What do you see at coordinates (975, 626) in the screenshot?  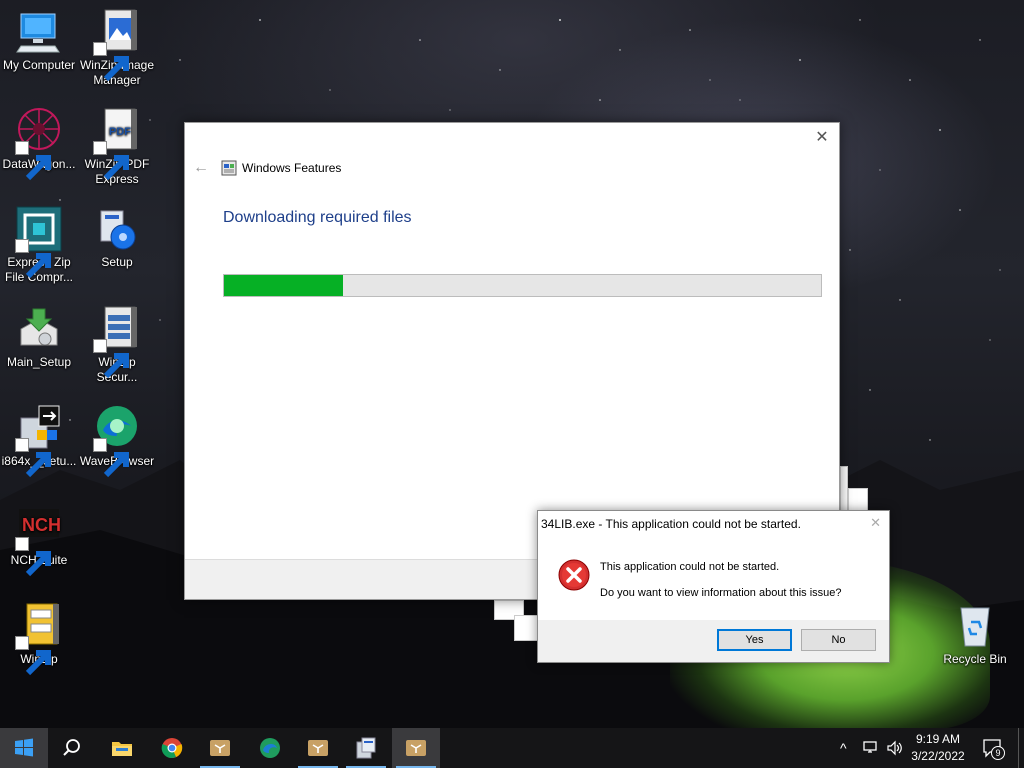 I see `recycle-bin-icon` at bounding box center [975, 626].